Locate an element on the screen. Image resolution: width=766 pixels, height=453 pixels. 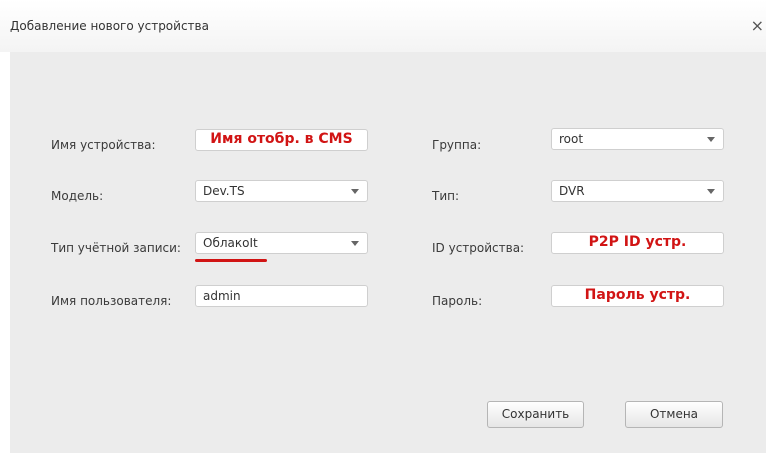
device-id-label: ID устройства: is located at coordinates (478, 248).